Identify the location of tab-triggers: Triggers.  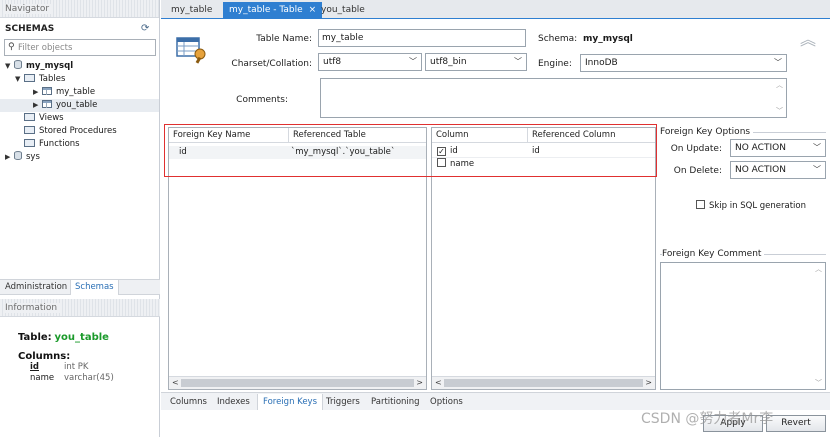
(343, 402).